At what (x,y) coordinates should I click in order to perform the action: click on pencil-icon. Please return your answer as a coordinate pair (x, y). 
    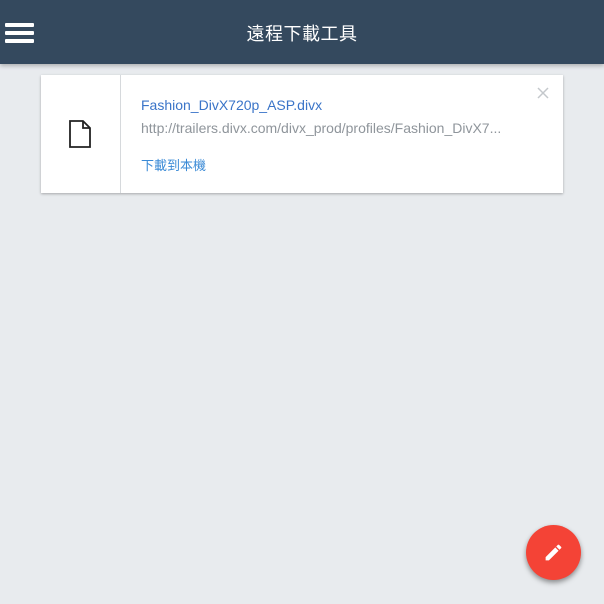
    Looking at the image, I should click on (553, 552).